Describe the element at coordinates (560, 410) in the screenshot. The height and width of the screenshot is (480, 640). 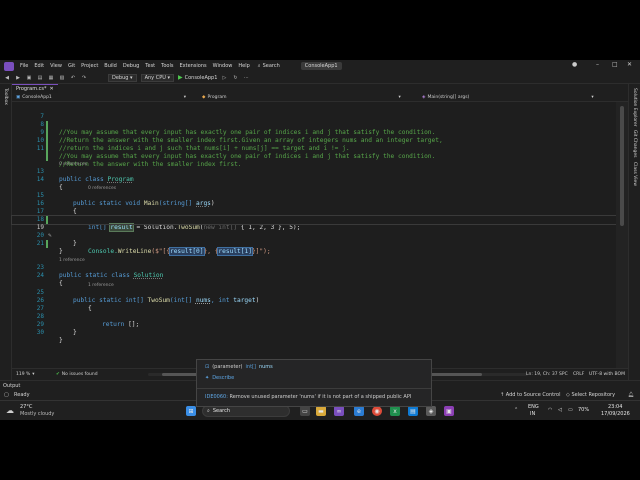
I see `volume-icon: ◁` at that location.